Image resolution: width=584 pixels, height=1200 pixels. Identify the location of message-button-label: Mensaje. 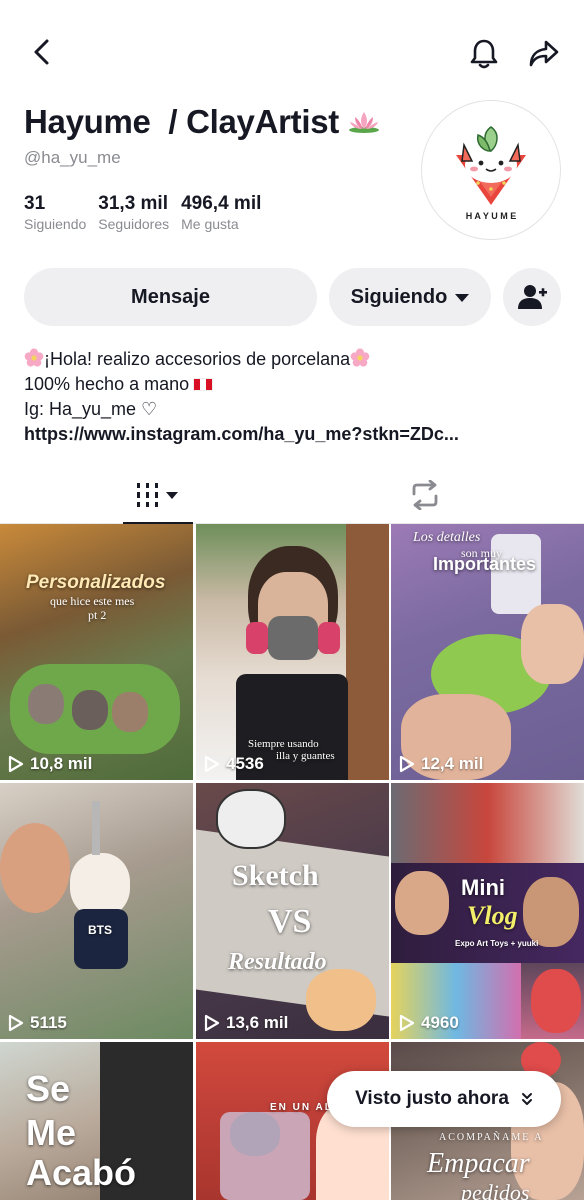
(170, 296).